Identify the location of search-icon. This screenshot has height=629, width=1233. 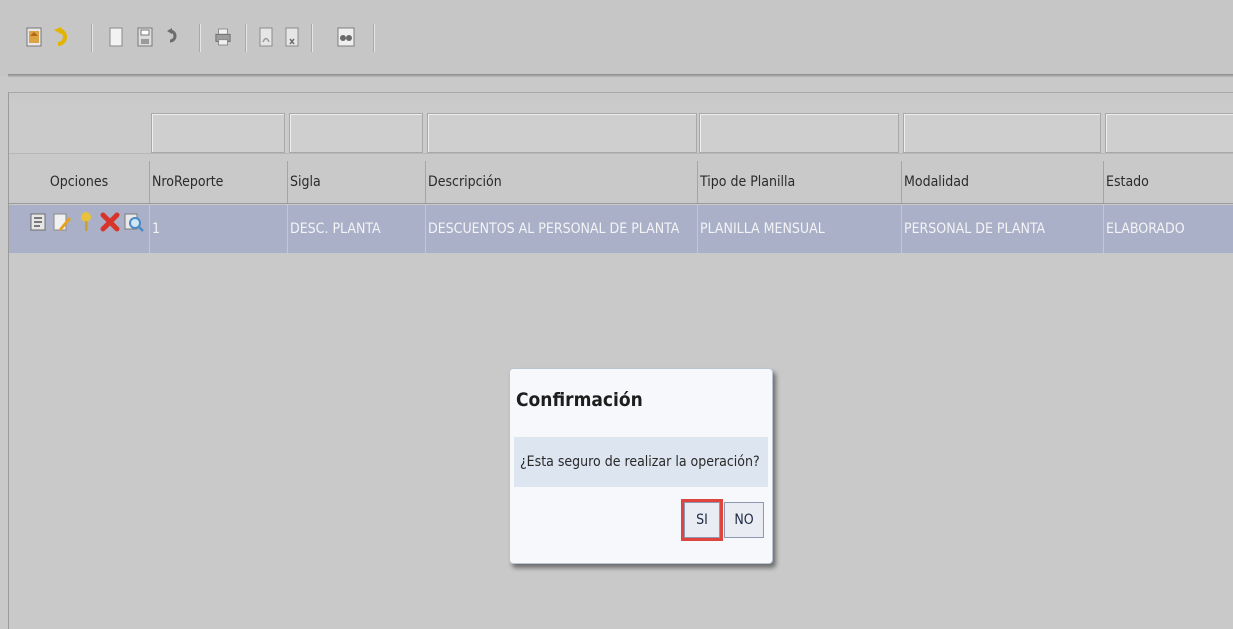
(134, 222).